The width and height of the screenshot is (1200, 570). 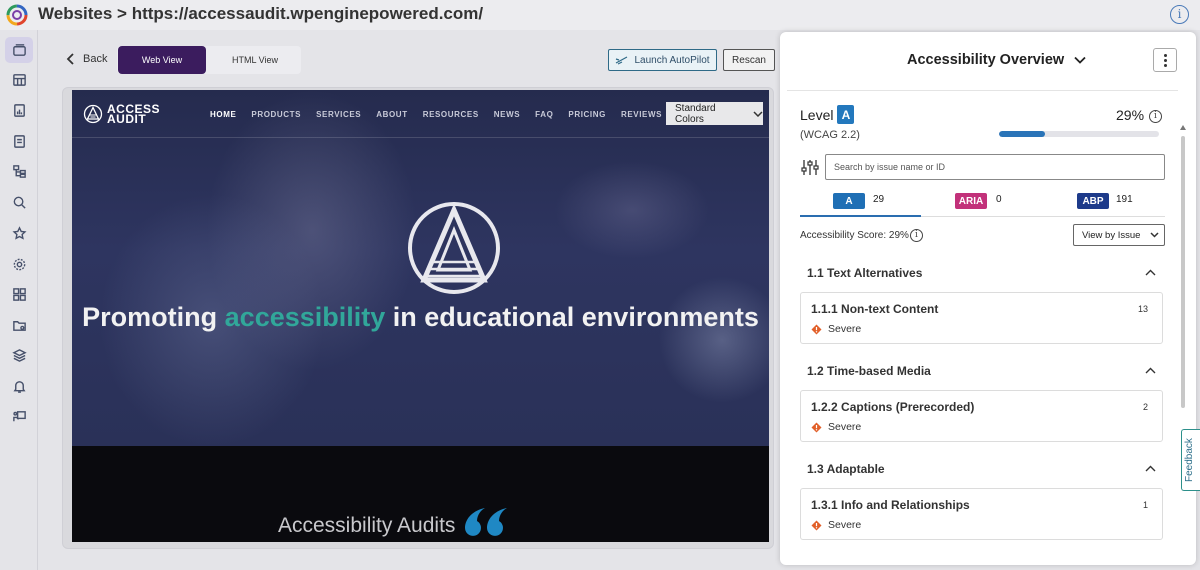 What do you see at coordinates (121, 114) in the screenshot?
I see `site-logo: ACCESS AUDIT` at bounding box center [121, 114].